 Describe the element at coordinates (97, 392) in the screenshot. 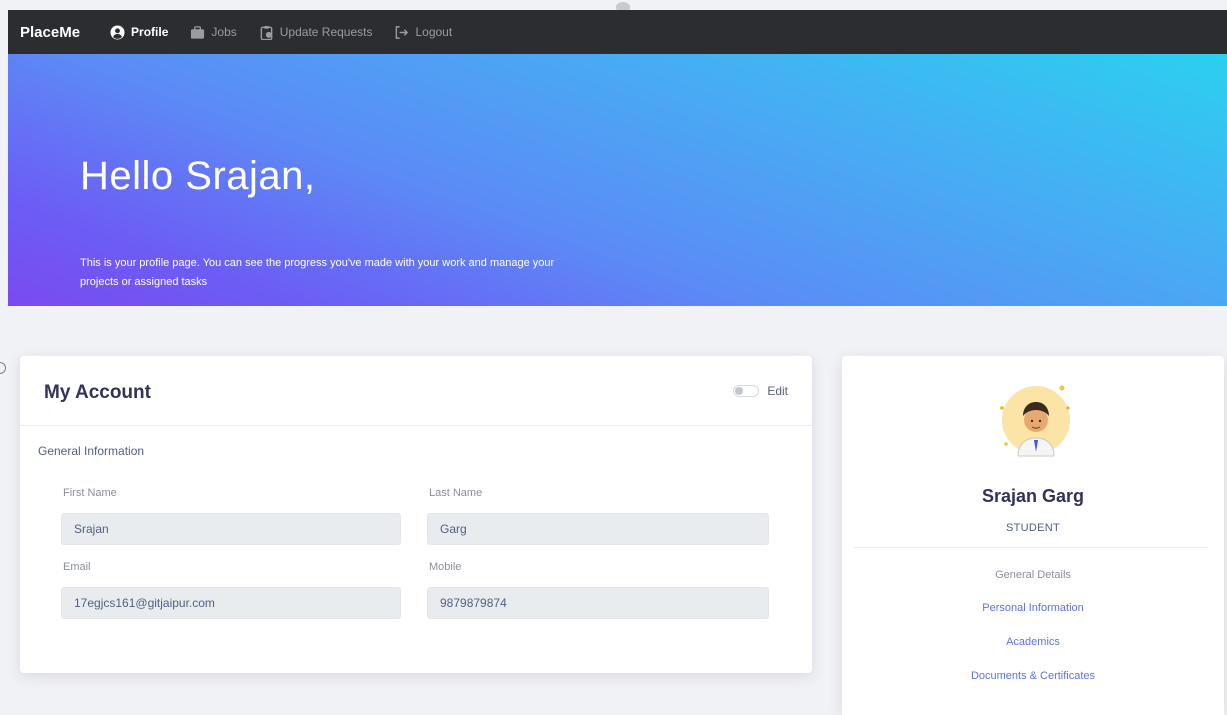

I see `account-title: My Account` at that location.